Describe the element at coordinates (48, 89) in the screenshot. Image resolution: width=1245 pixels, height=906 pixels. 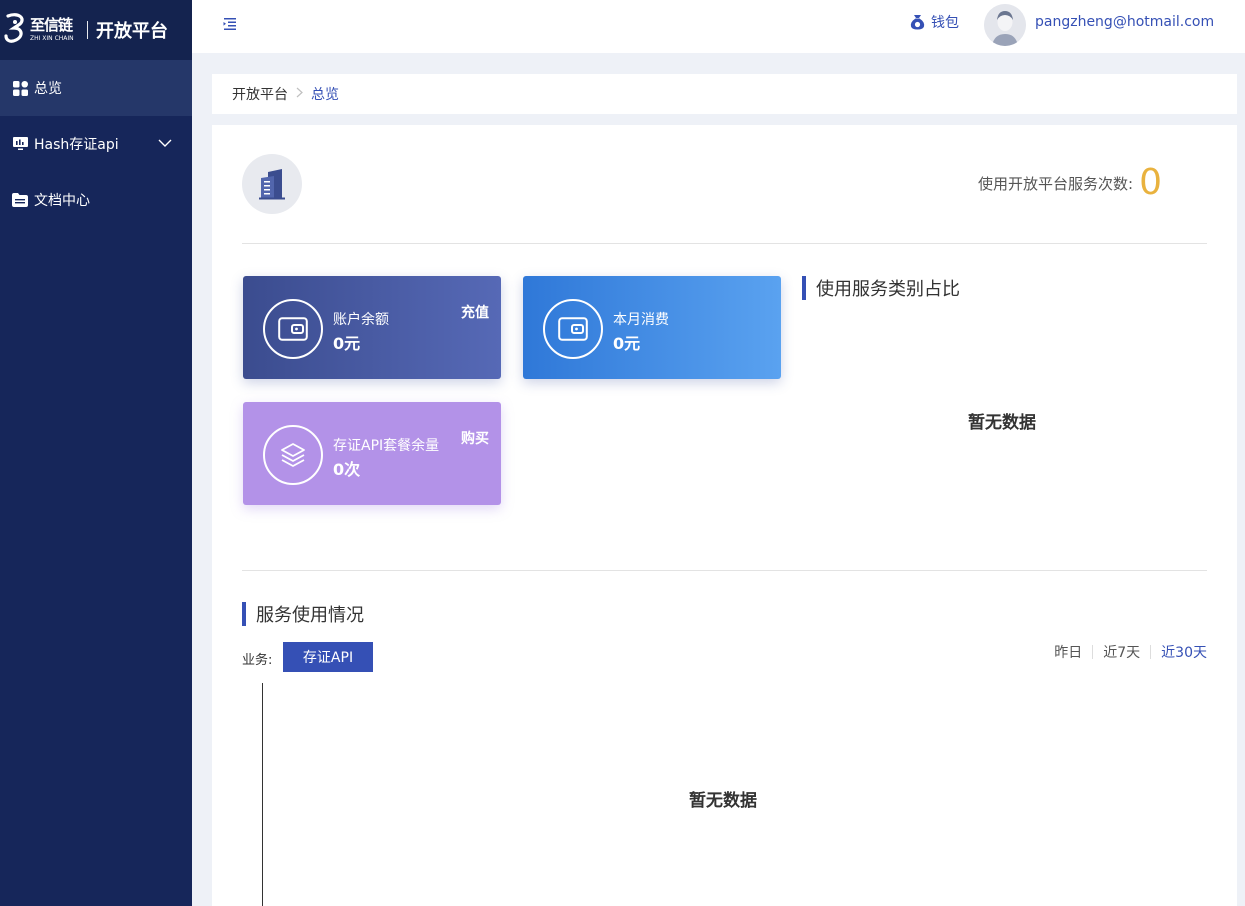
I see `sidebar-item-label: 总览` at that location.